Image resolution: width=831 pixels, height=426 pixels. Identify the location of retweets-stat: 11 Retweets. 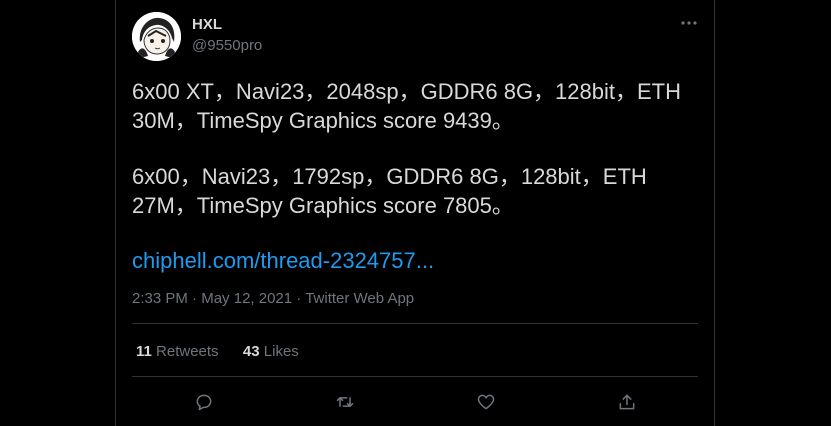
(177, 351).